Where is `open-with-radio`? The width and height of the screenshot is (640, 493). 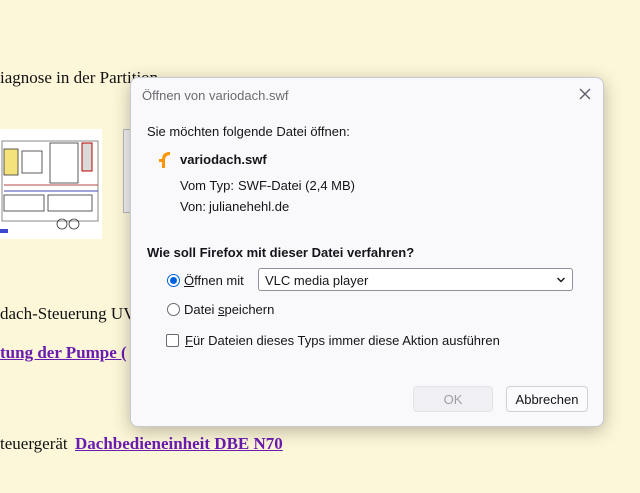 open-with-radio is located at coordinates (173, 280).